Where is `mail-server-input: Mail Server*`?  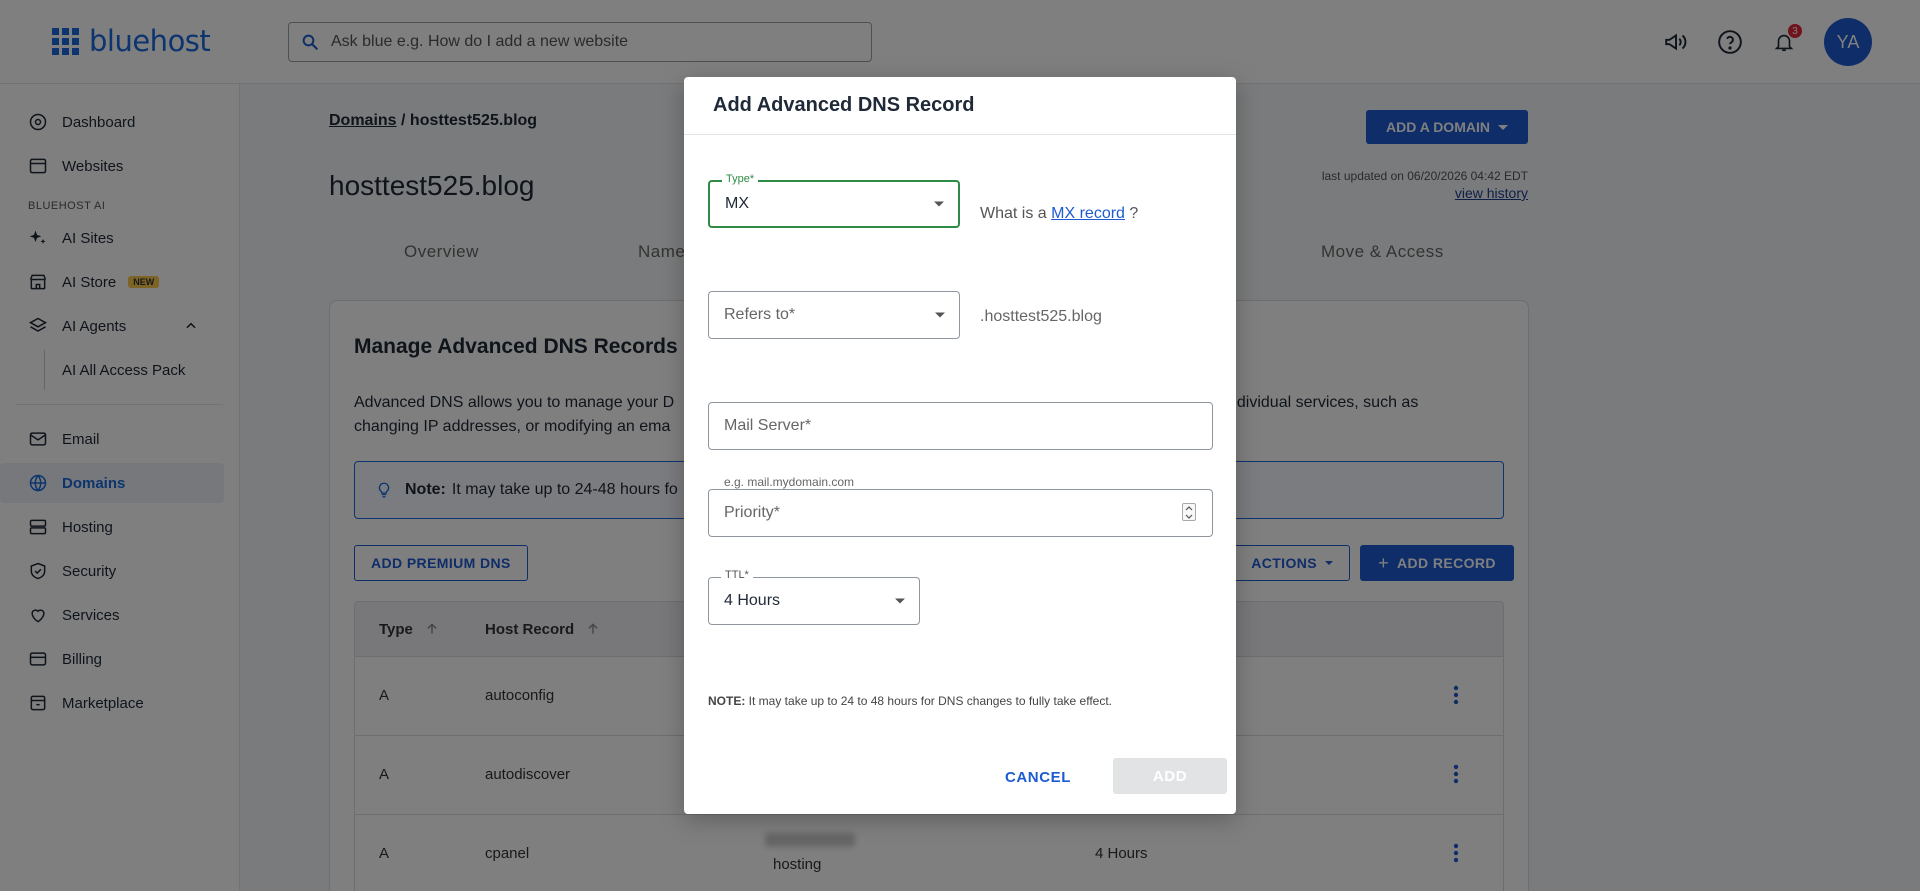 mail-server-input: Mail Server* is located at coordinates (960, 426).